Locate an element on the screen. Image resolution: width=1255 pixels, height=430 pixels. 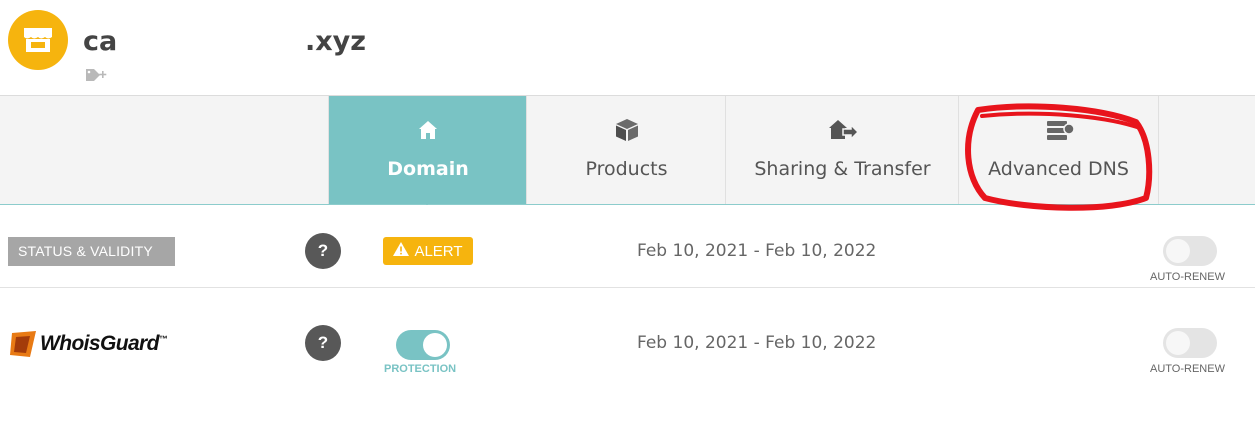
status-validity-label: STATUS & VALIDITY is located at coordinates (91, 251).